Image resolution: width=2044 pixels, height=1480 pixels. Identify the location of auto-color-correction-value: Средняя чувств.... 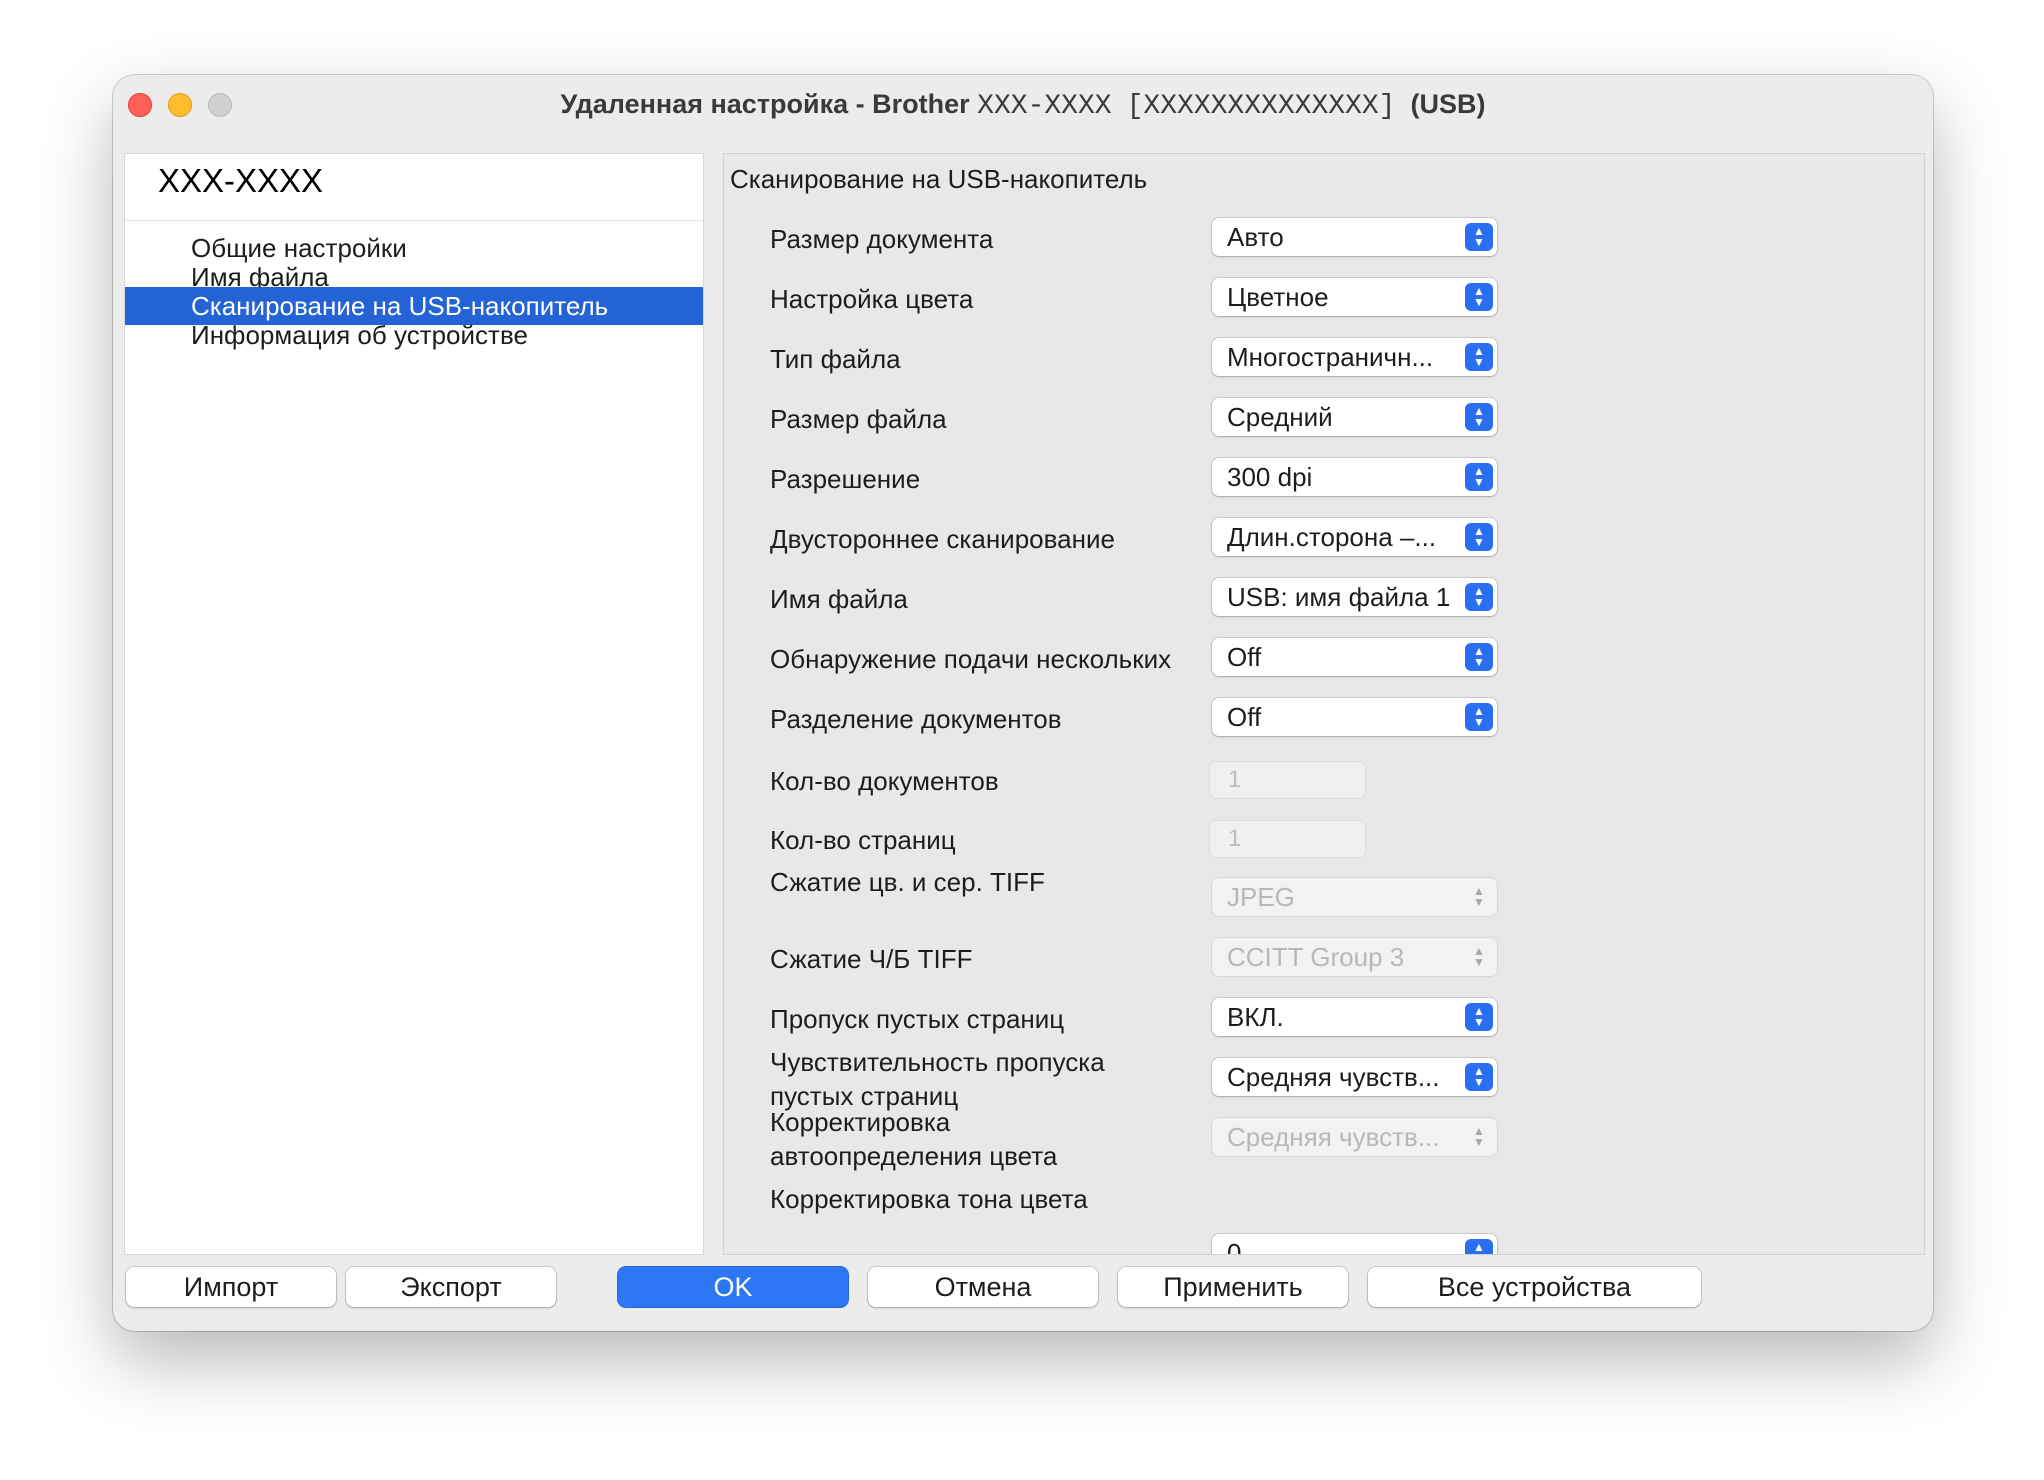
(1333, 1137).